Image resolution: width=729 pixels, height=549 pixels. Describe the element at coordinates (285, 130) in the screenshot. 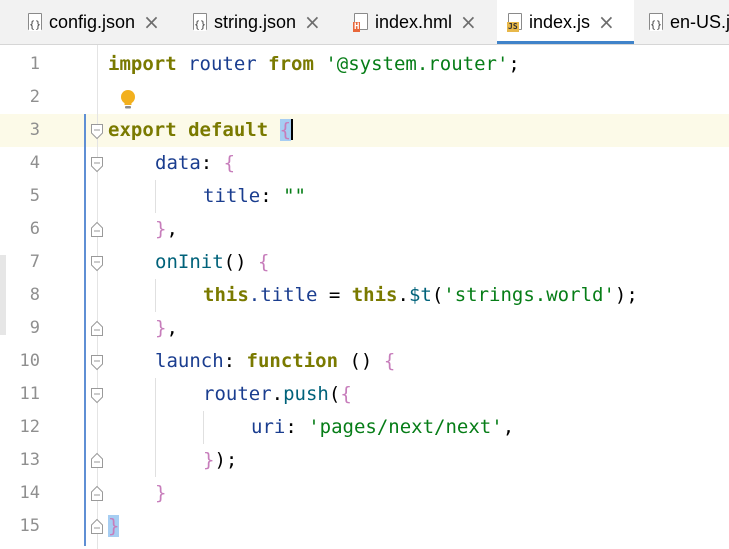

I see `matched-brace: {` at that location.